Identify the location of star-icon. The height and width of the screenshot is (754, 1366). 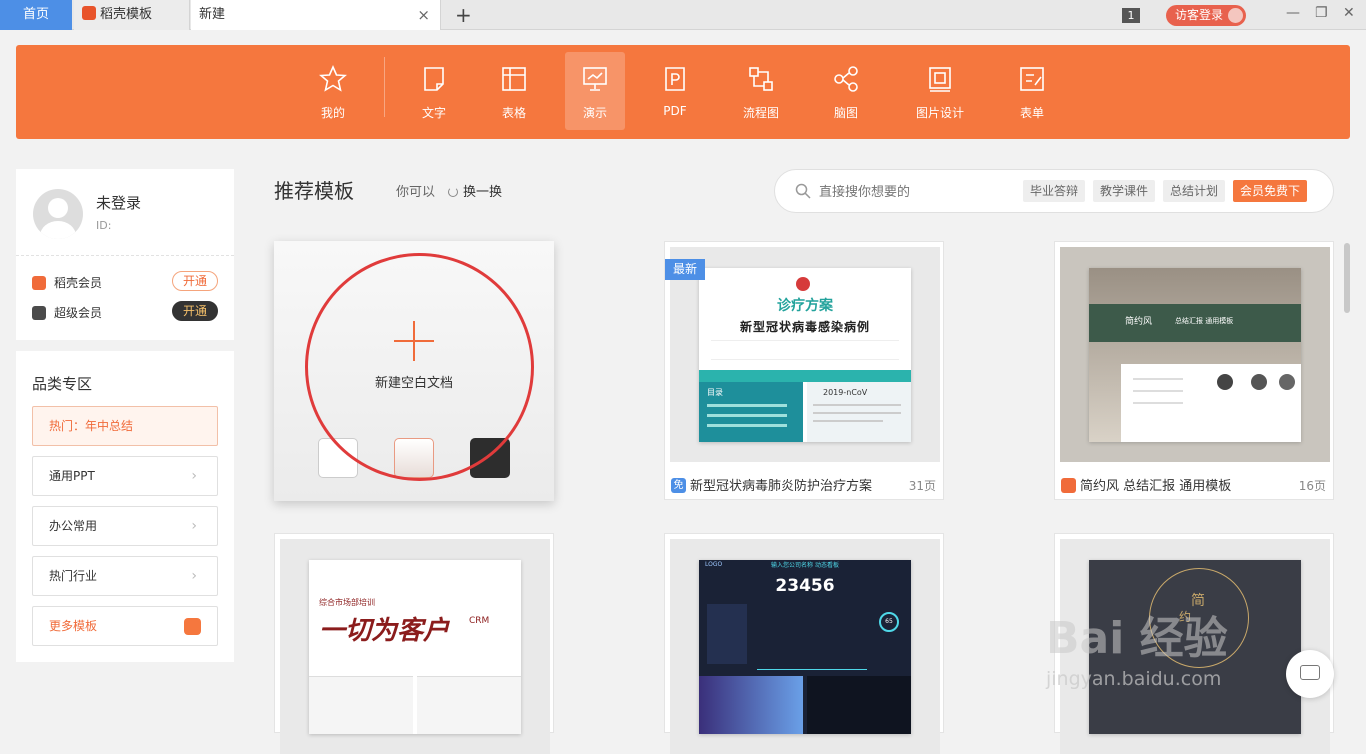
(333, 79).